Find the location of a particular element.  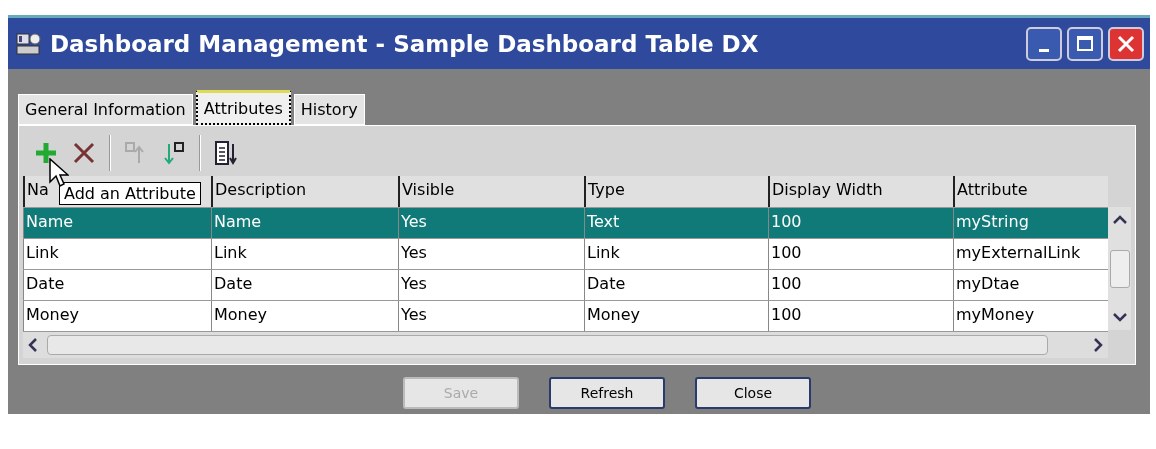

dialog-button: Close is located at coordinates (753, 393).